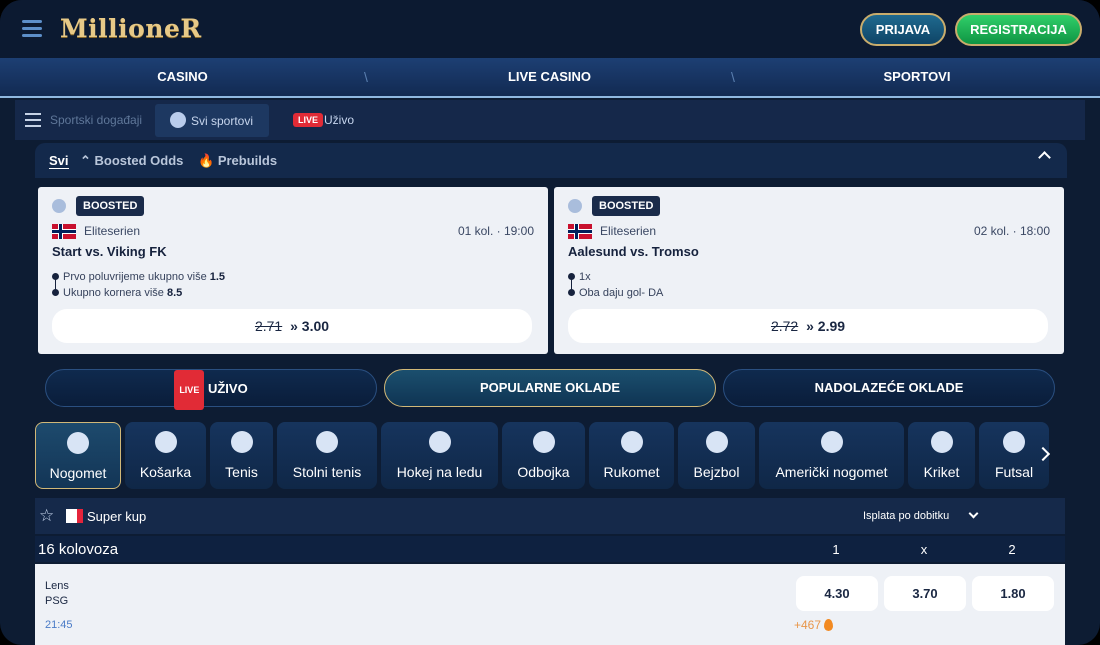 This screenshot has width=1100, height=645. Describe the element at coordinates (550, 516) in the screenshot. I see `league-header: ☆ Super kup Isplata po dobitku` at that location.